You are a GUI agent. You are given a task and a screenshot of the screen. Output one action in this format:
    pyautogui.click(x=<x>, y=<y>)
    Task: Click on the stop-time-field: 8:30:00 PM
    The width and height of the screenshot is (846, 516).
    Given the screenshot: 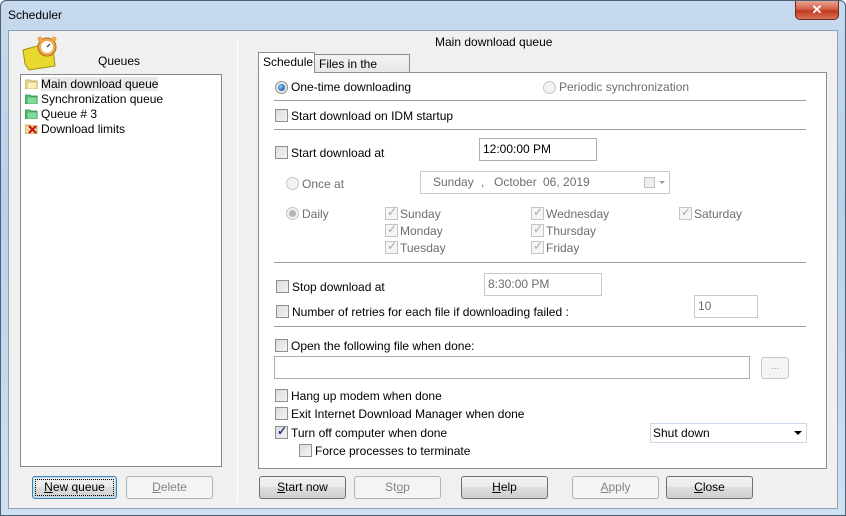 What is the action you would take?
    pyautogui.click(x=543, y=284)
    